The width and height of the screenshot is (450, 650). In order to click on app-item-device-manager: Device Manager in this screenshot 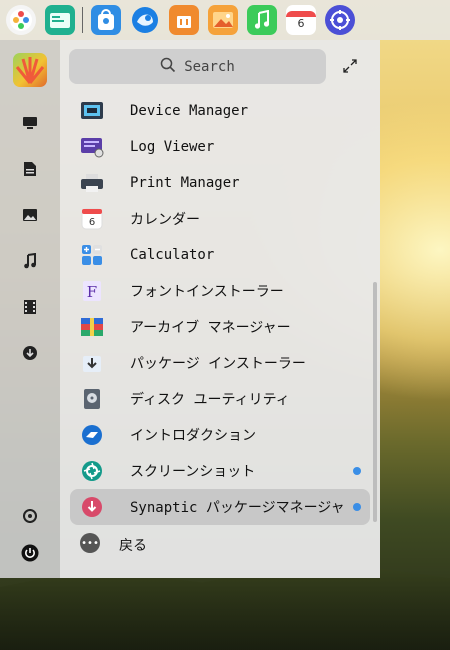, I will do `click(220, 111)`.